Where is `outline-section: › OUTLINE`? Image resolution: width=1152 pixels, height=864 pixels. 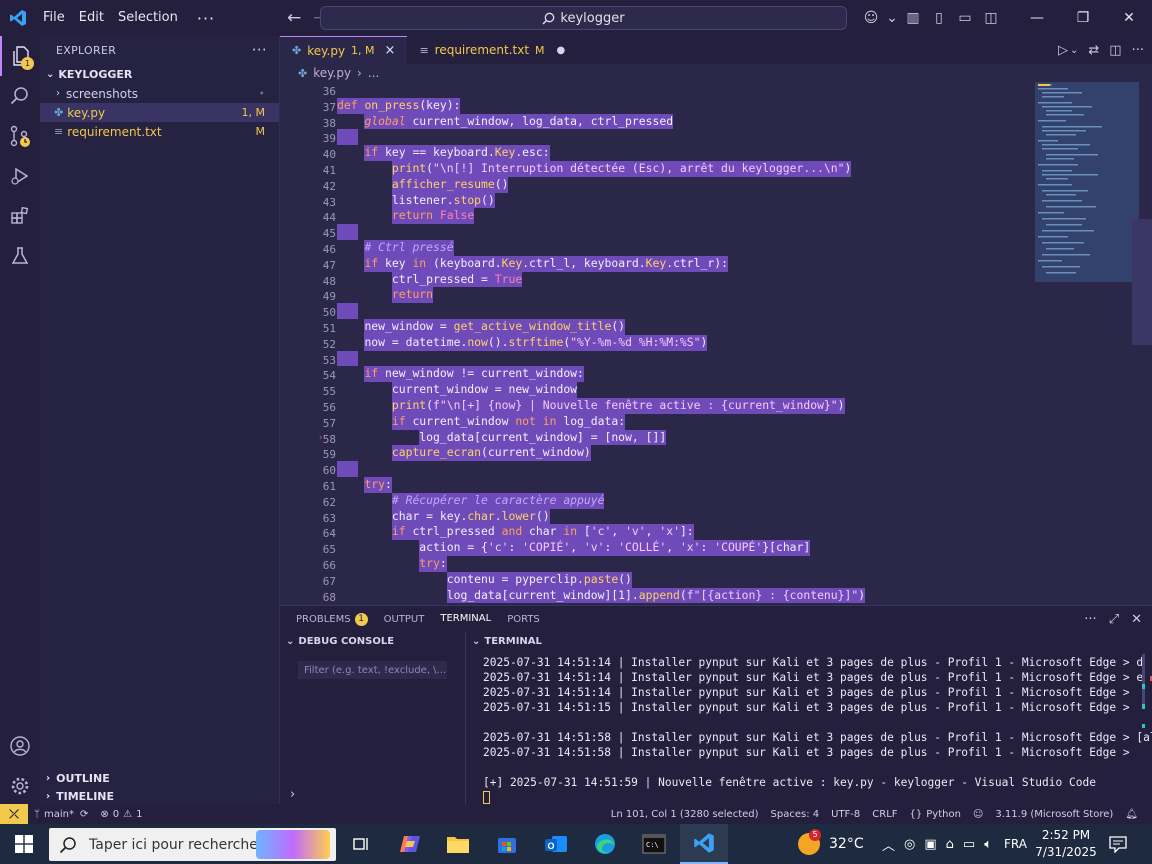 outline-section: › OUTLINE is located at coordinates (160, 778).